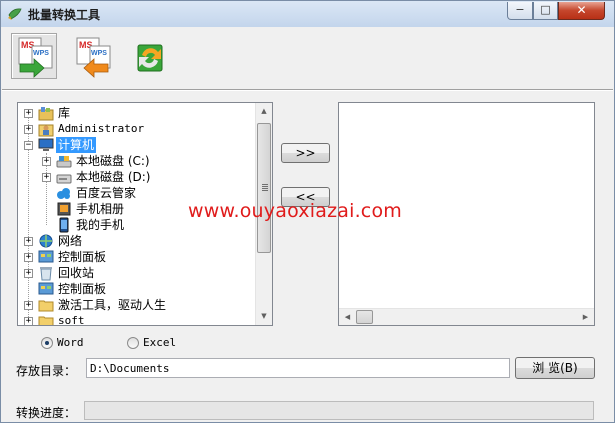  I want to click on user-folder-icon, so click(46, 130).